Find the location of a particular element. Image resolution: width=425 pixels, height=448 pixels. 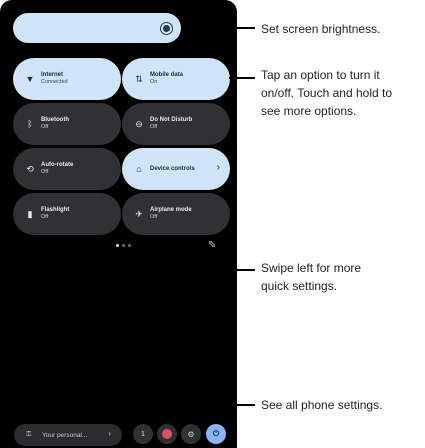

security-pill: ⚿ Your personal... › is located at coordinates (68, 435).